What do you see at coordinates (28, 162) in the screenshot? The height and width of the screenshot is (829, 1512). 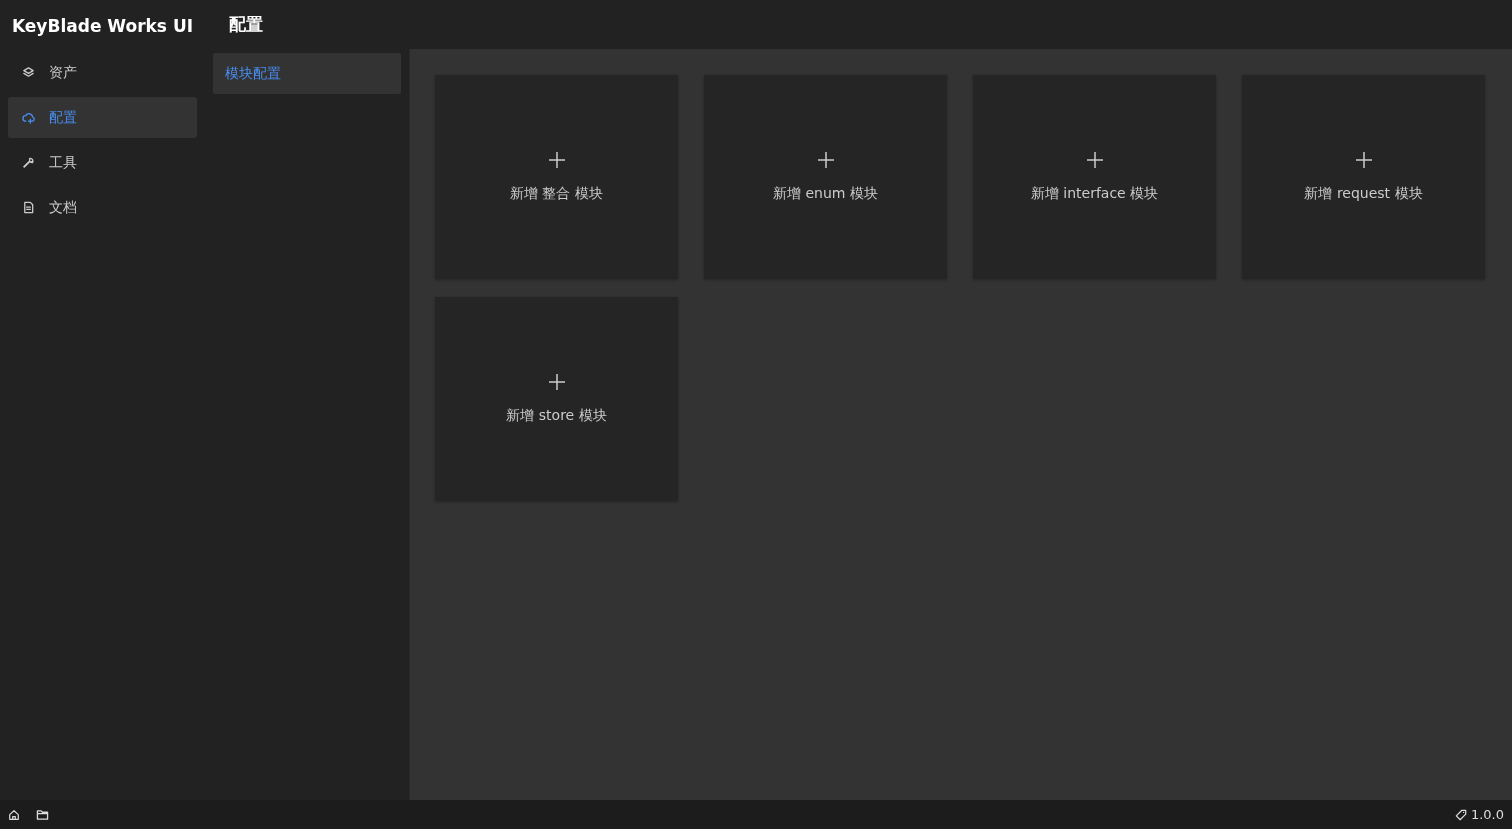 I see `wrench-icon` at bounding box center [28, 162].